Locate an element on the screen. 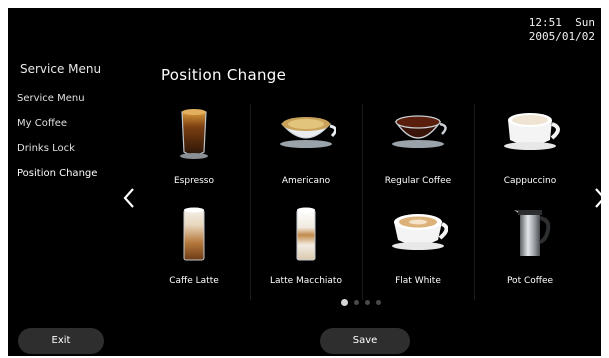  drink-tile-espresso: Espresso is located at coordinates (194, 146).